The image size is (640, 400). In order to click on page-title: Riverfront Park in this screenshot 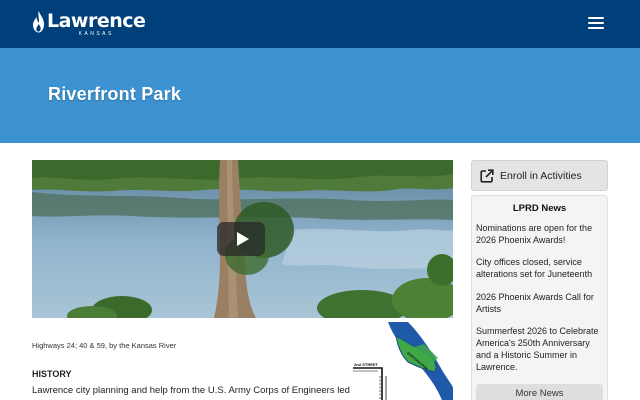, I will do `click(115, 94)`.